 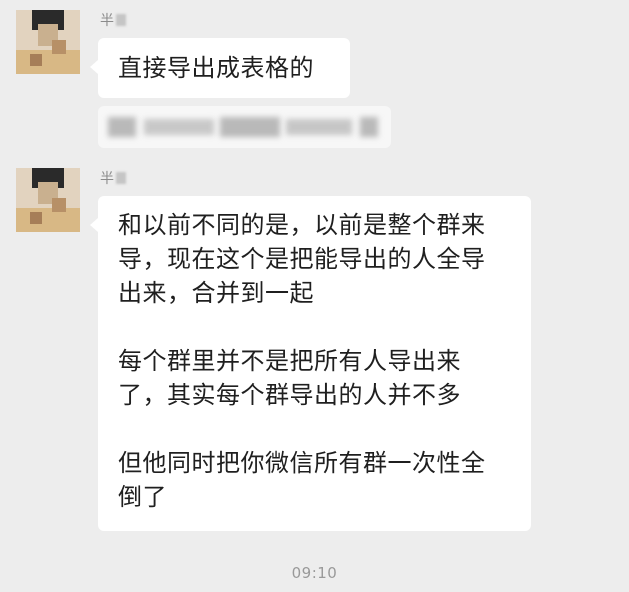 I want to click on message-text-1: 直接导出成表格的, so click(x=216, y=68).